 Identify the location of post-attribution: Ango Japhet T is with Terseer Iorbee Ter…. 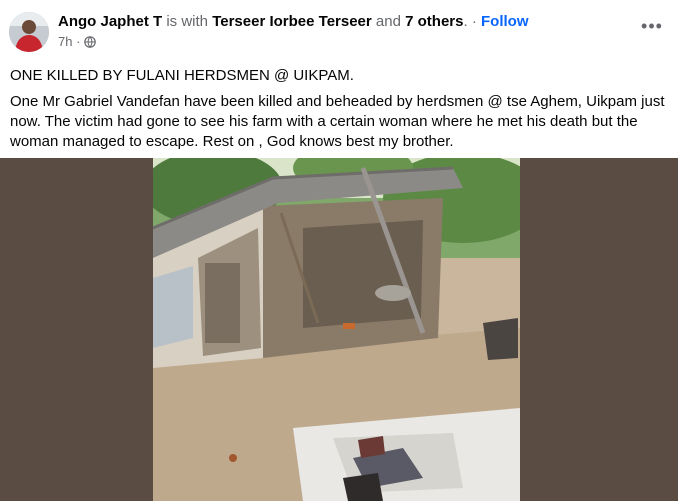
(293, 22).